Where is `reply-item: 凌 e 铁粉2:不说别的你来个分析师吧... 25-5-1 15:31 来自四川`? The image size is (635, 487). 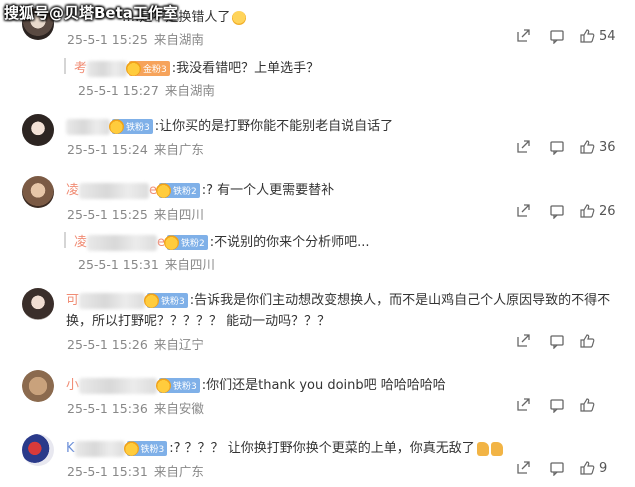
reply-item: 凌 e 铁粉2:不说别的你来个分析师吧... 25-5-1 15:31 来自四川 is located at coordinates (317, 249).